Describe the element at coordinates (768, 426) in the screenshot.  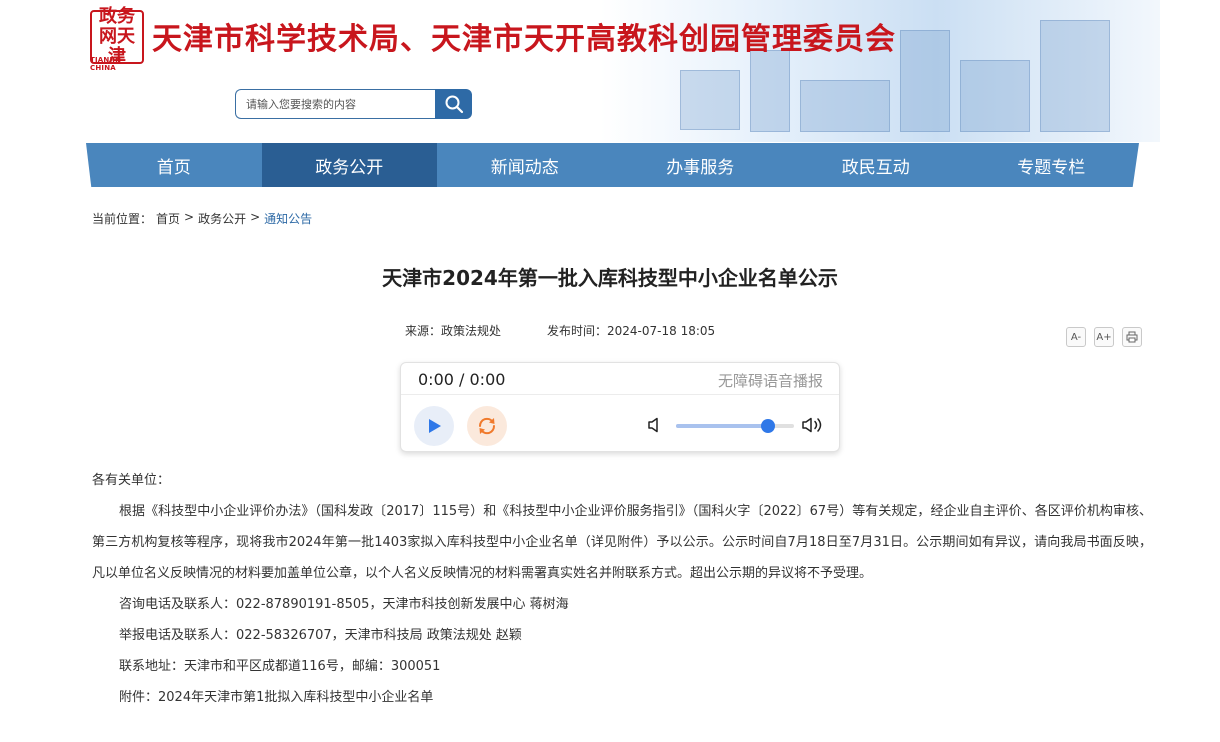
I see `volume-slider-handle` at that location.